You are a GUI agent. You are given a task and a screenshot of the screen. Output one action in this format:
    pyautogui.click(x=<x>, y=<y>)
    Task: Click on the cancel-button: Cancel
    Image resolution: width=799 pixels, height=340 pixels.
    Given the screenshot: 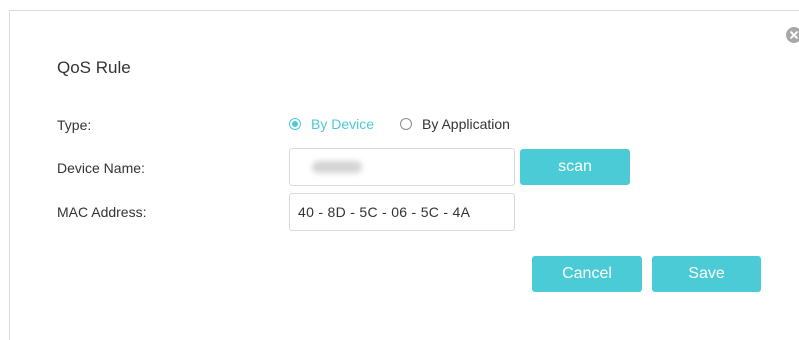 What is the action you would take?
    pyautogui.click(x=587, y=274)
    